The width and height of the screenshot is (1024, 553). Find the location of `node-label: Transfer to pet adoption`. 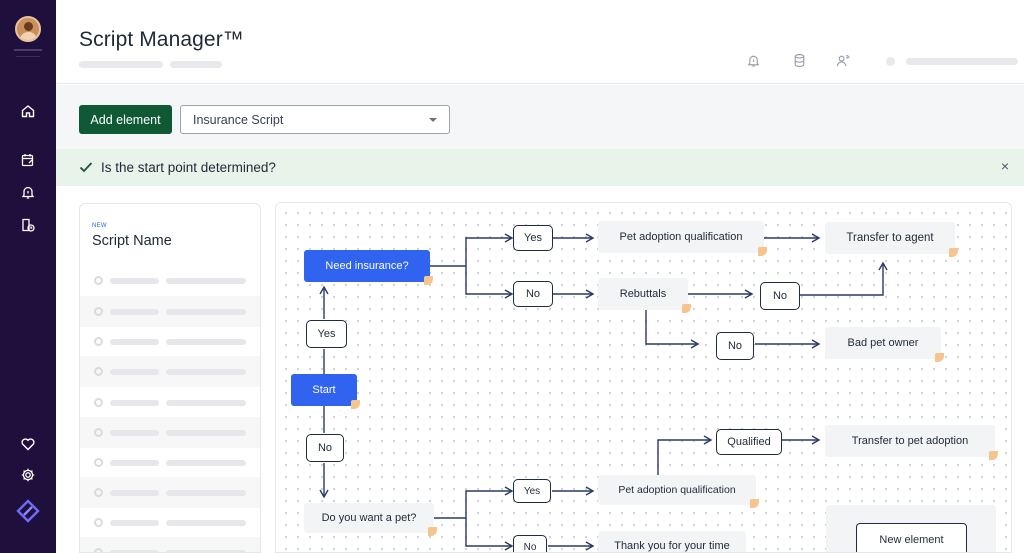

node-label: Transfer to pet adoption is located at coordinates (910, 441).